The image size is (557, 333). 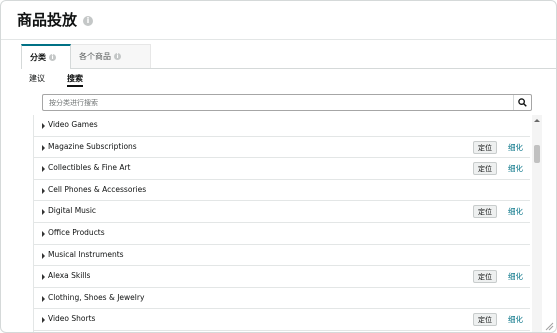 I want to click on scroll-up-arrow-icon, so click(x=537, y=120).